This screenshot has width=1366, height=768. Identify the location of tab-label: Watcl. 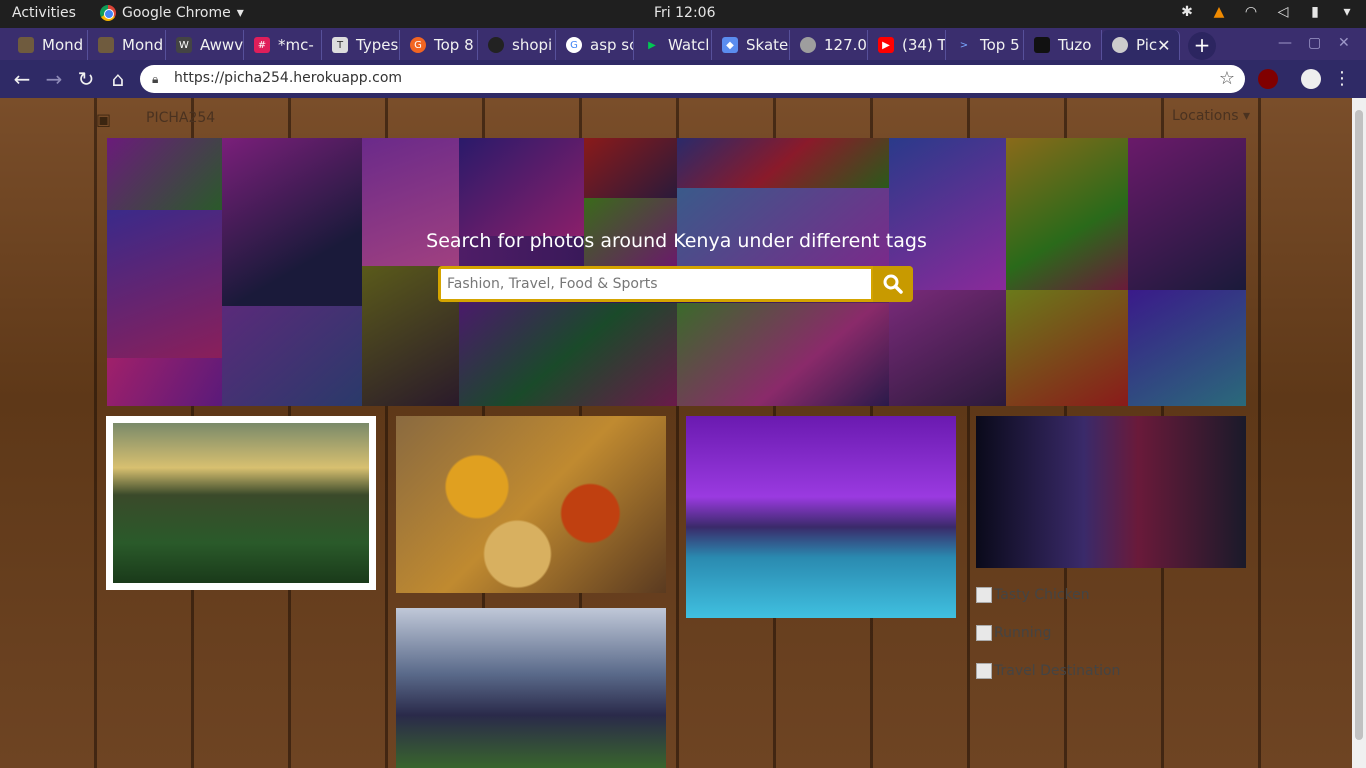
(689, 45).